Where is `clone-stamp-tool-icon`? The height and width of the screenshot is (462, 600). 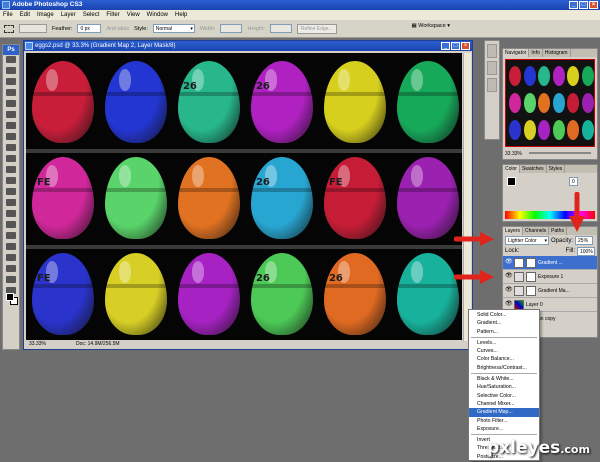
clone-stamp-tool-icon is located at coordinates (11, 149).